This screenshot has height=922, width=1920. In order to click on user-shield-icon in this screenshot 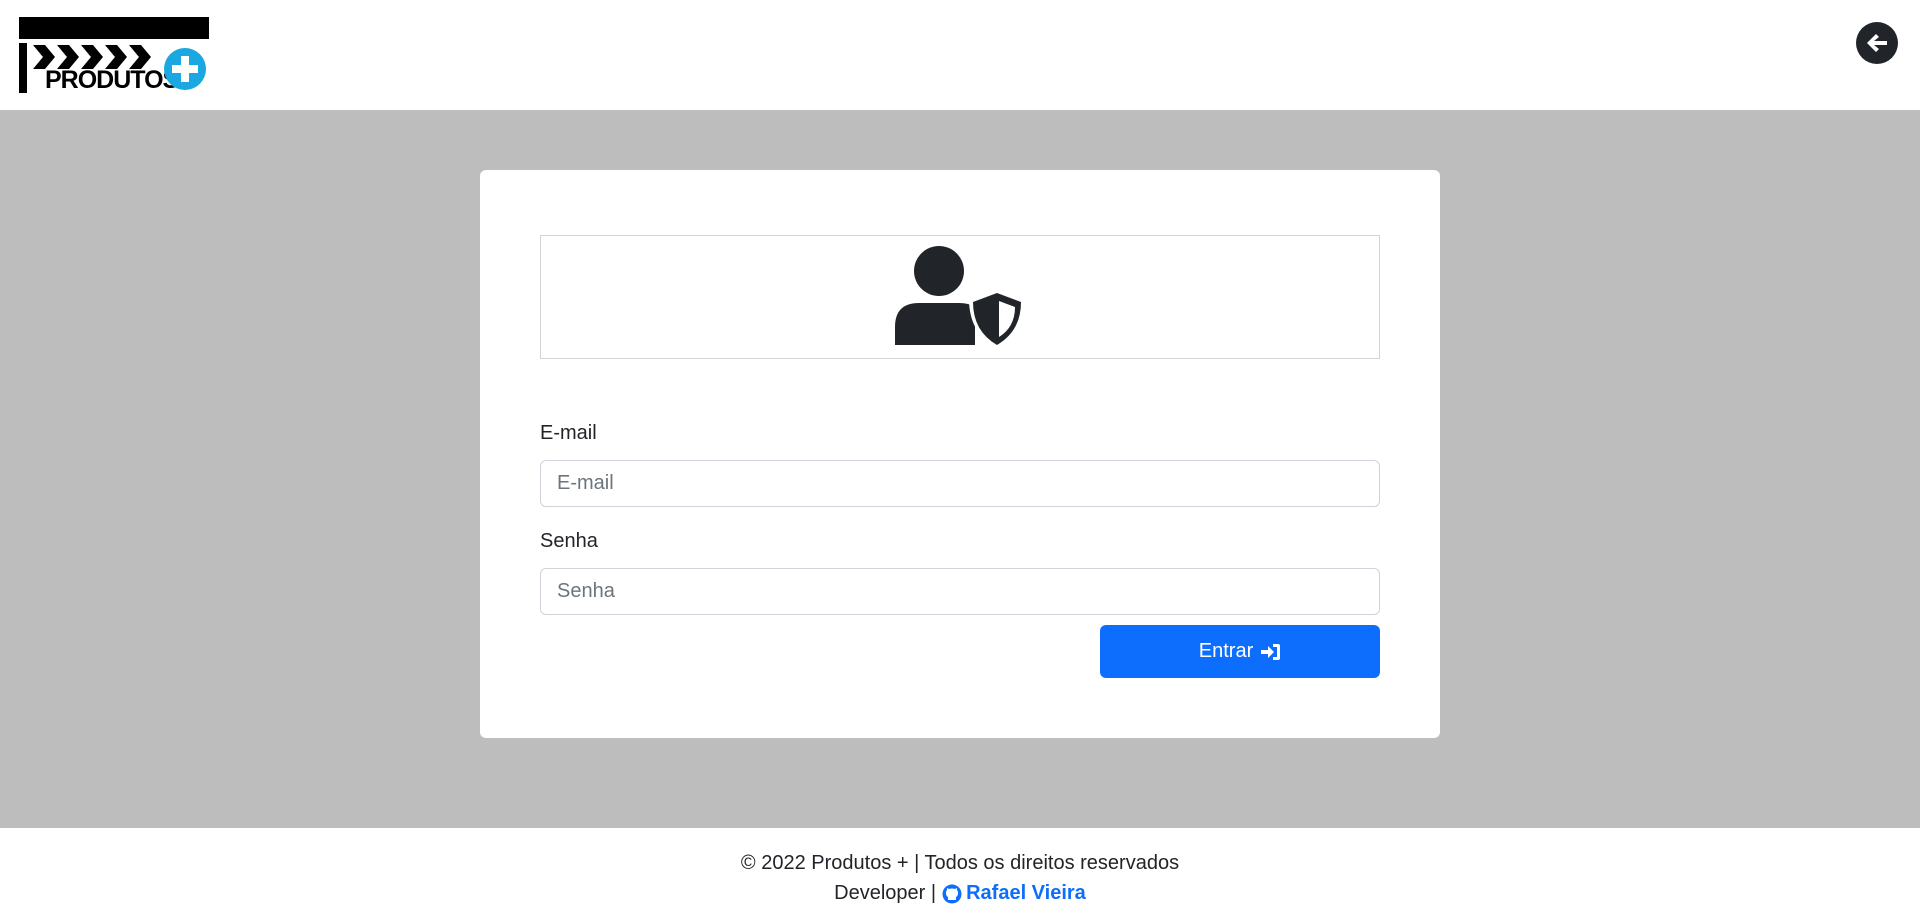, I will do `click(960, 297)`.